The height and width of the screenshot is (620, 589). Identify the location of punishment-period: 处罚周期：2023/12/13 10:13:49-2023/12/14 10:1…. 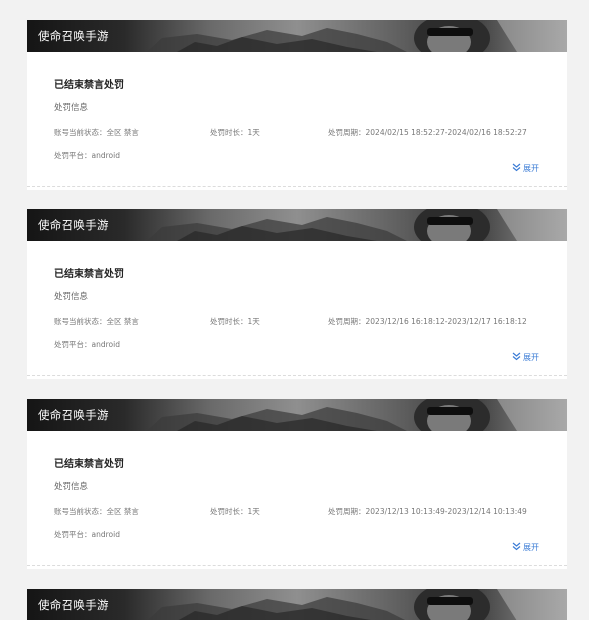
(427, 511).